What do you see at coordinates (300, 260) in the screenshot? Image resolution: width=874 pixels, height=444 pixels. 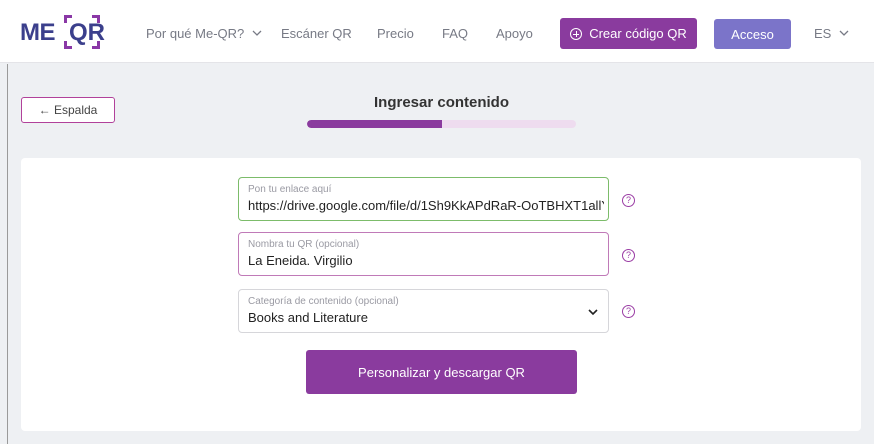 I see `qr-name-field-value: La Eneida. Virgilio` at bounding box center [300, 260].